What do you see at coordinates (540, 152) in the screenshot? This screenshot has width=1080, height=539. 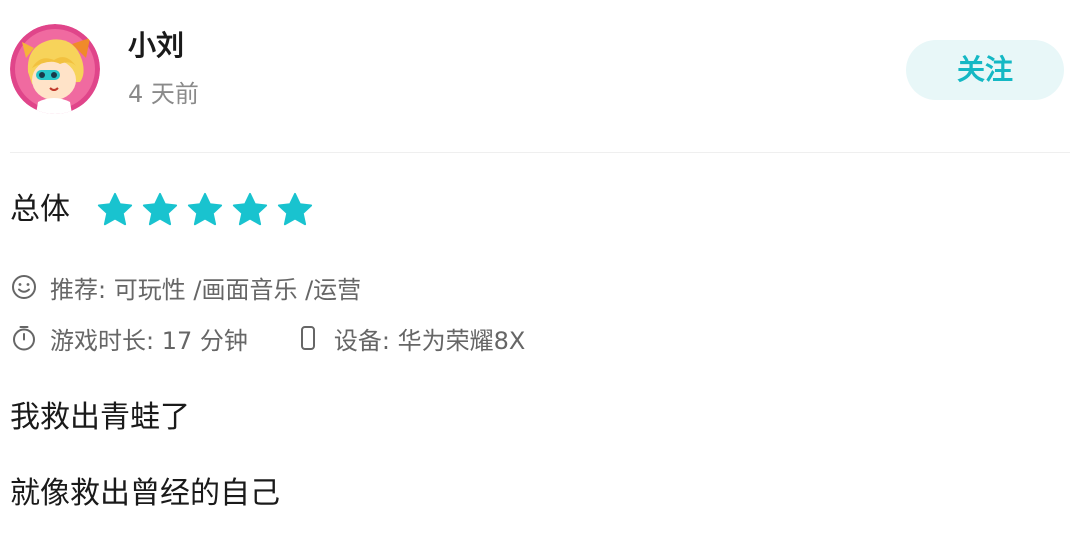 I see `header-divider` at bounding box center [540, 152].